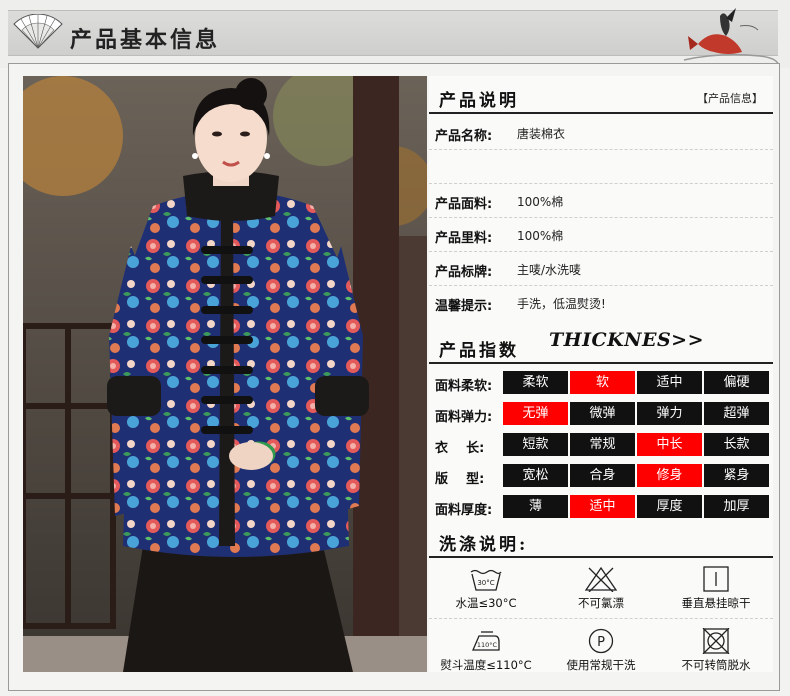  What do you see at coordinates (601, 95) in the screenshot?
I see `product-info-header: 产品说明 【产品信息】` at bounding box center [601, 95].